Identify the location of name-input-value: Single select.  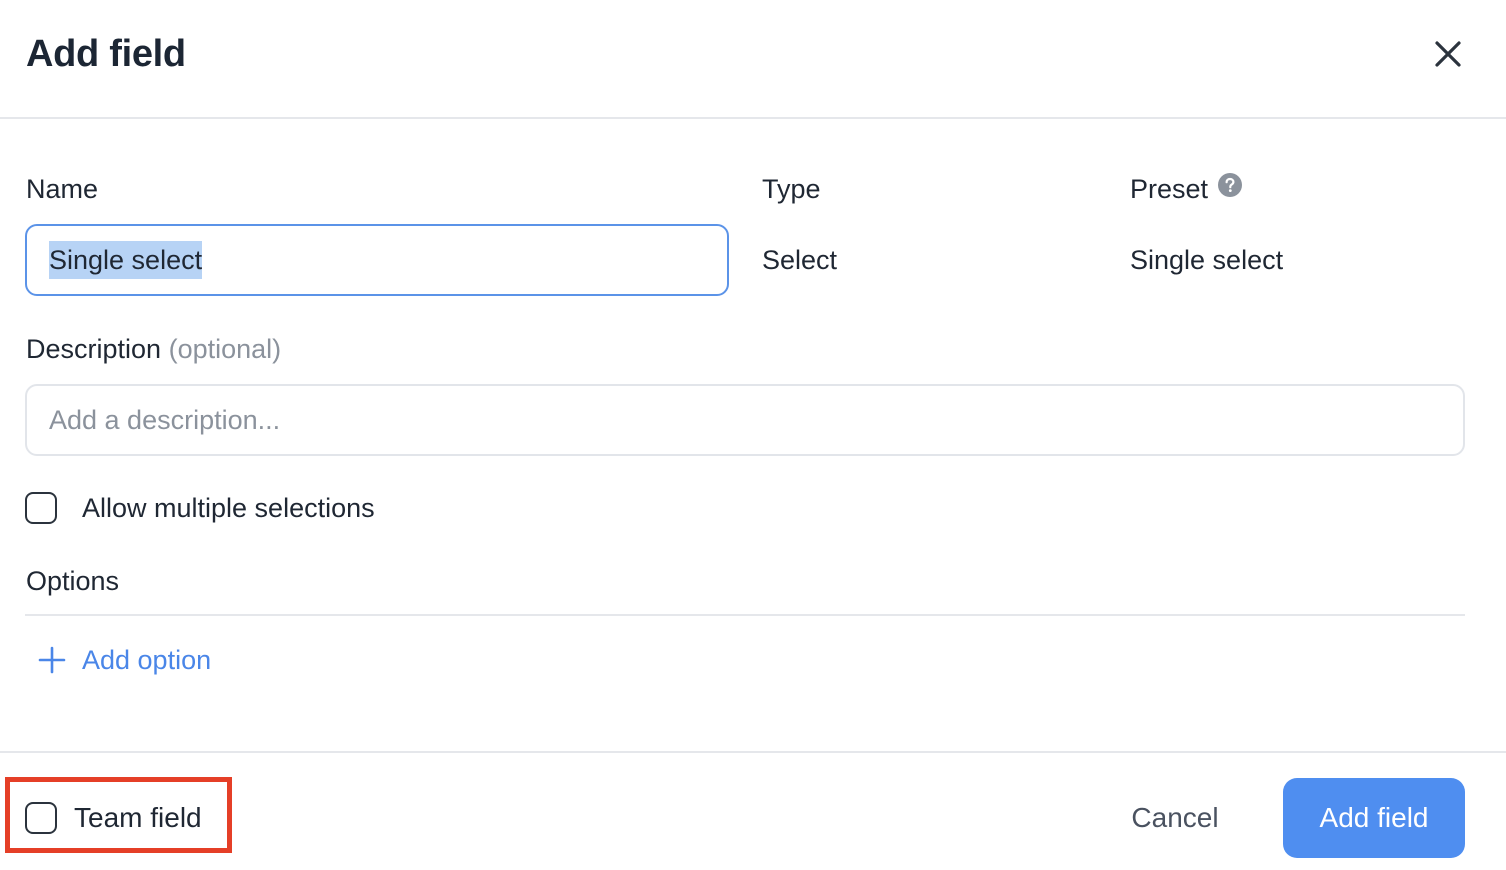
(126, 260).